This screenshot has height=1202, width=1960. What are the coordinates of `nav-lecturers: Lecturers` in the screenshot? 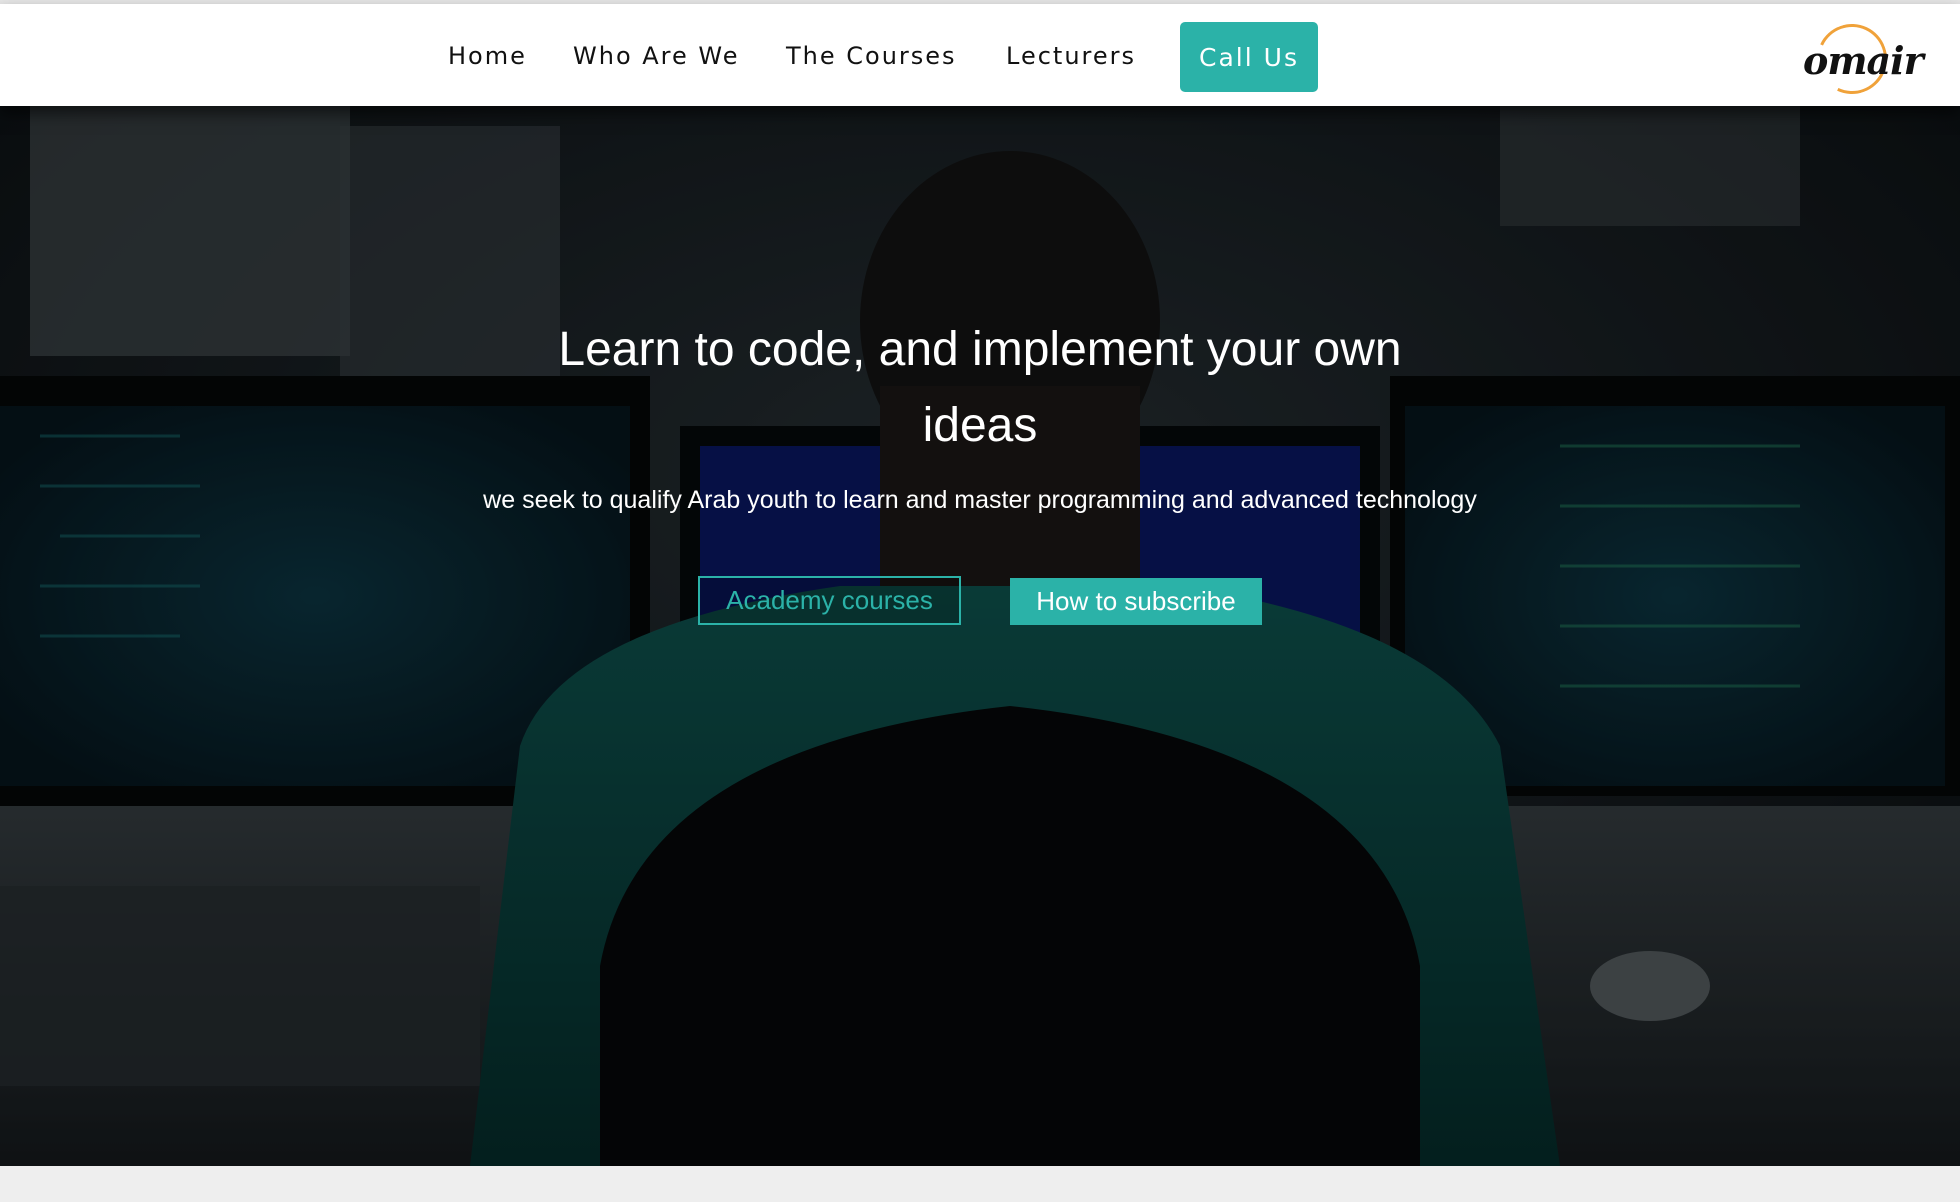 It's located at (1071, 56).